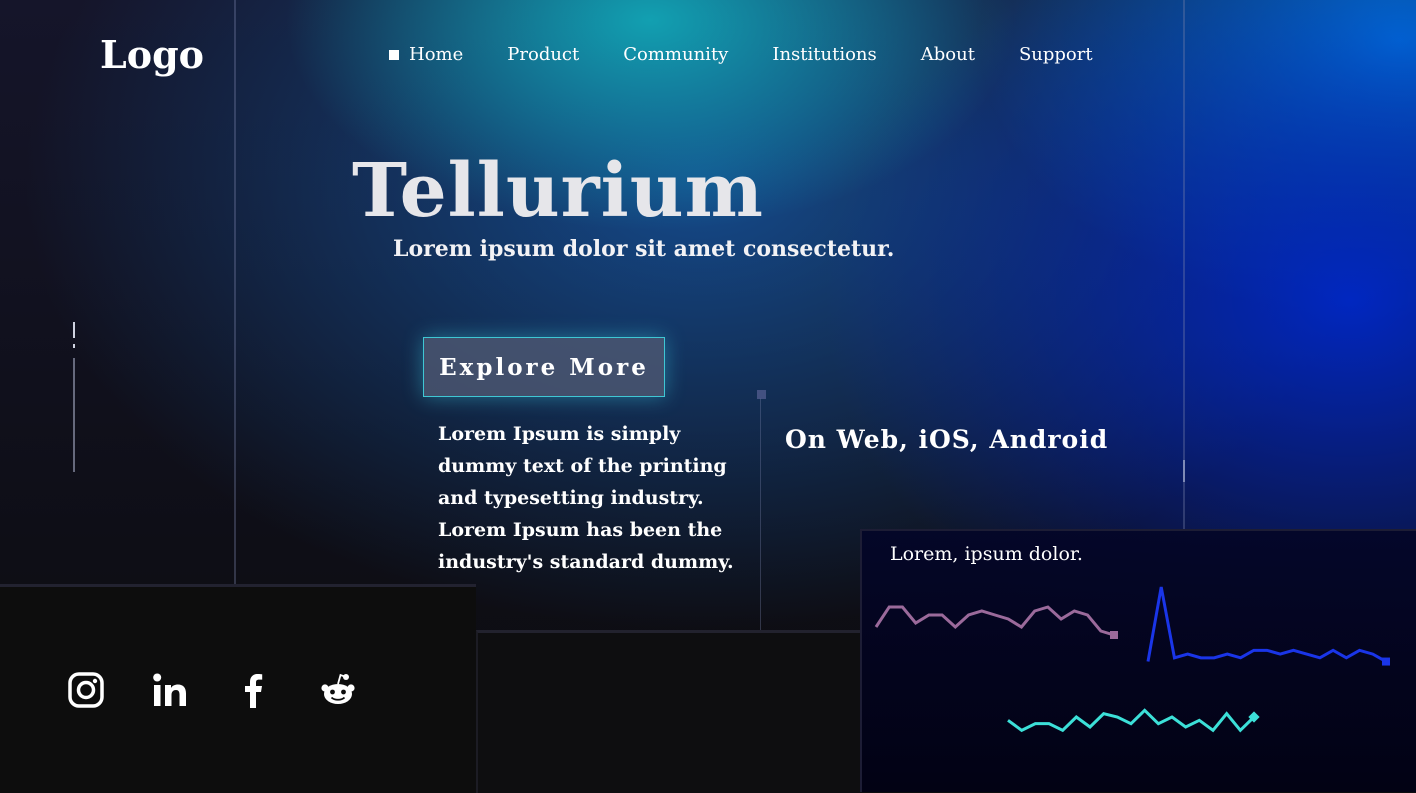 This screenshot has width=1416, height=793. Describe the element at coordinates (558, 191) in the screenshot. I see `hero-title: Tellurium` at that location.